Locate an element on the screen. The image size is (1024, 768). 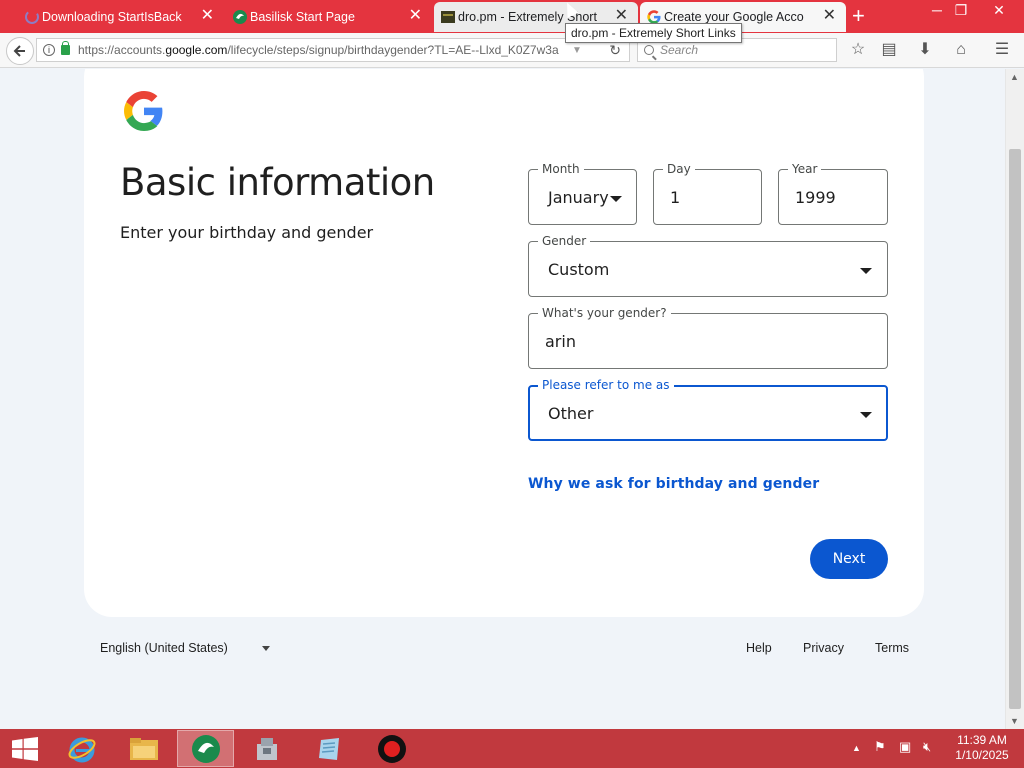
tab-downloading-startisback: Downloading StartIsBack 1 ✕ is located at coordinates (121, 17).